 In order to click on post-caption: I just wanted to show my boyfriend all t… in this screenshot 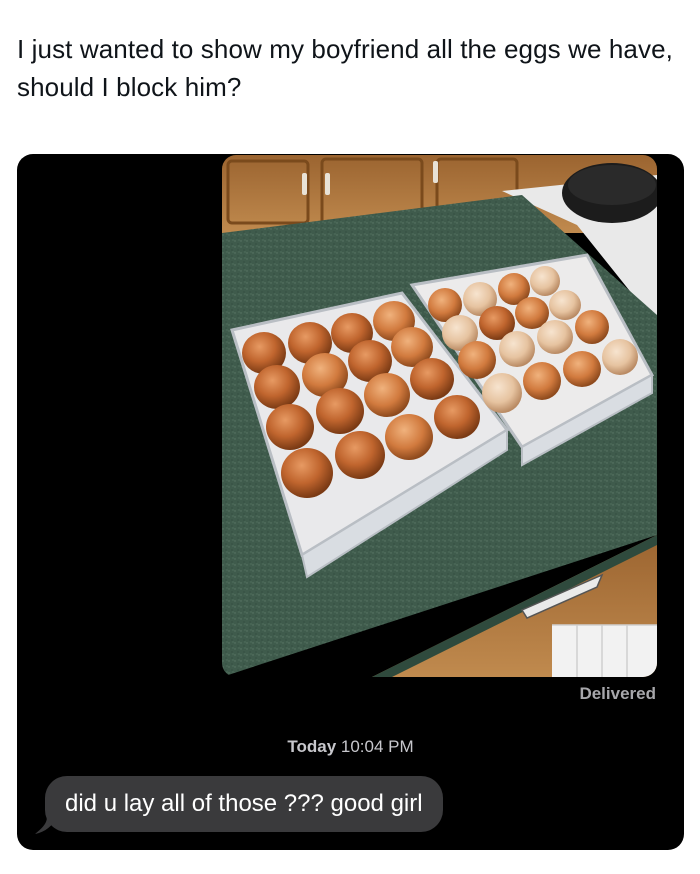, I will do `click(345, 68)`.